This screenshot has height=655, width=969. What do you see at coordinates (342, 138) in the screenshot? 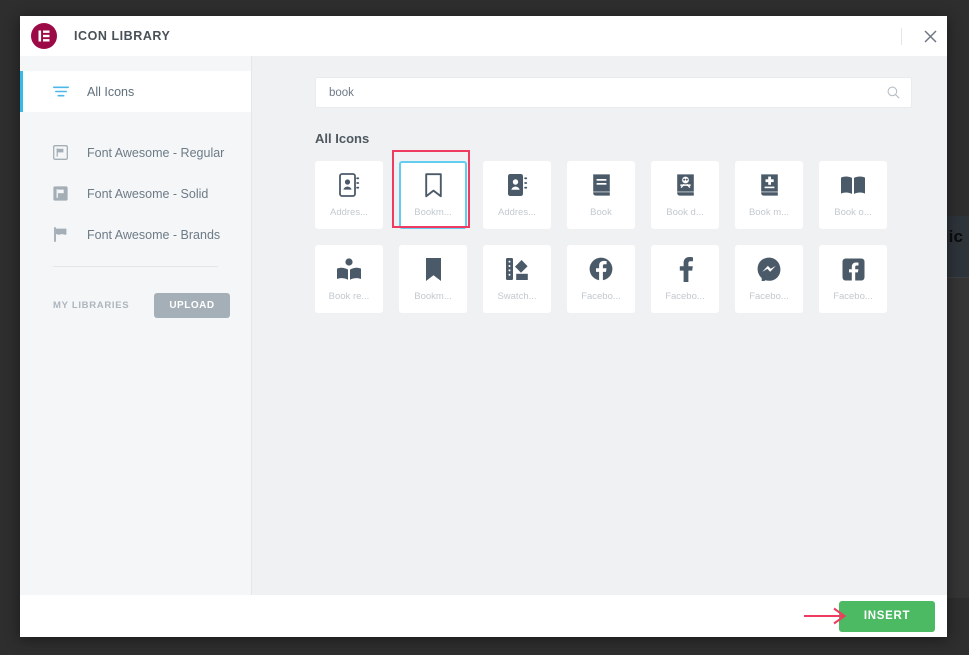
I see `section-title: All Icons` at bounding box center [342, 138].